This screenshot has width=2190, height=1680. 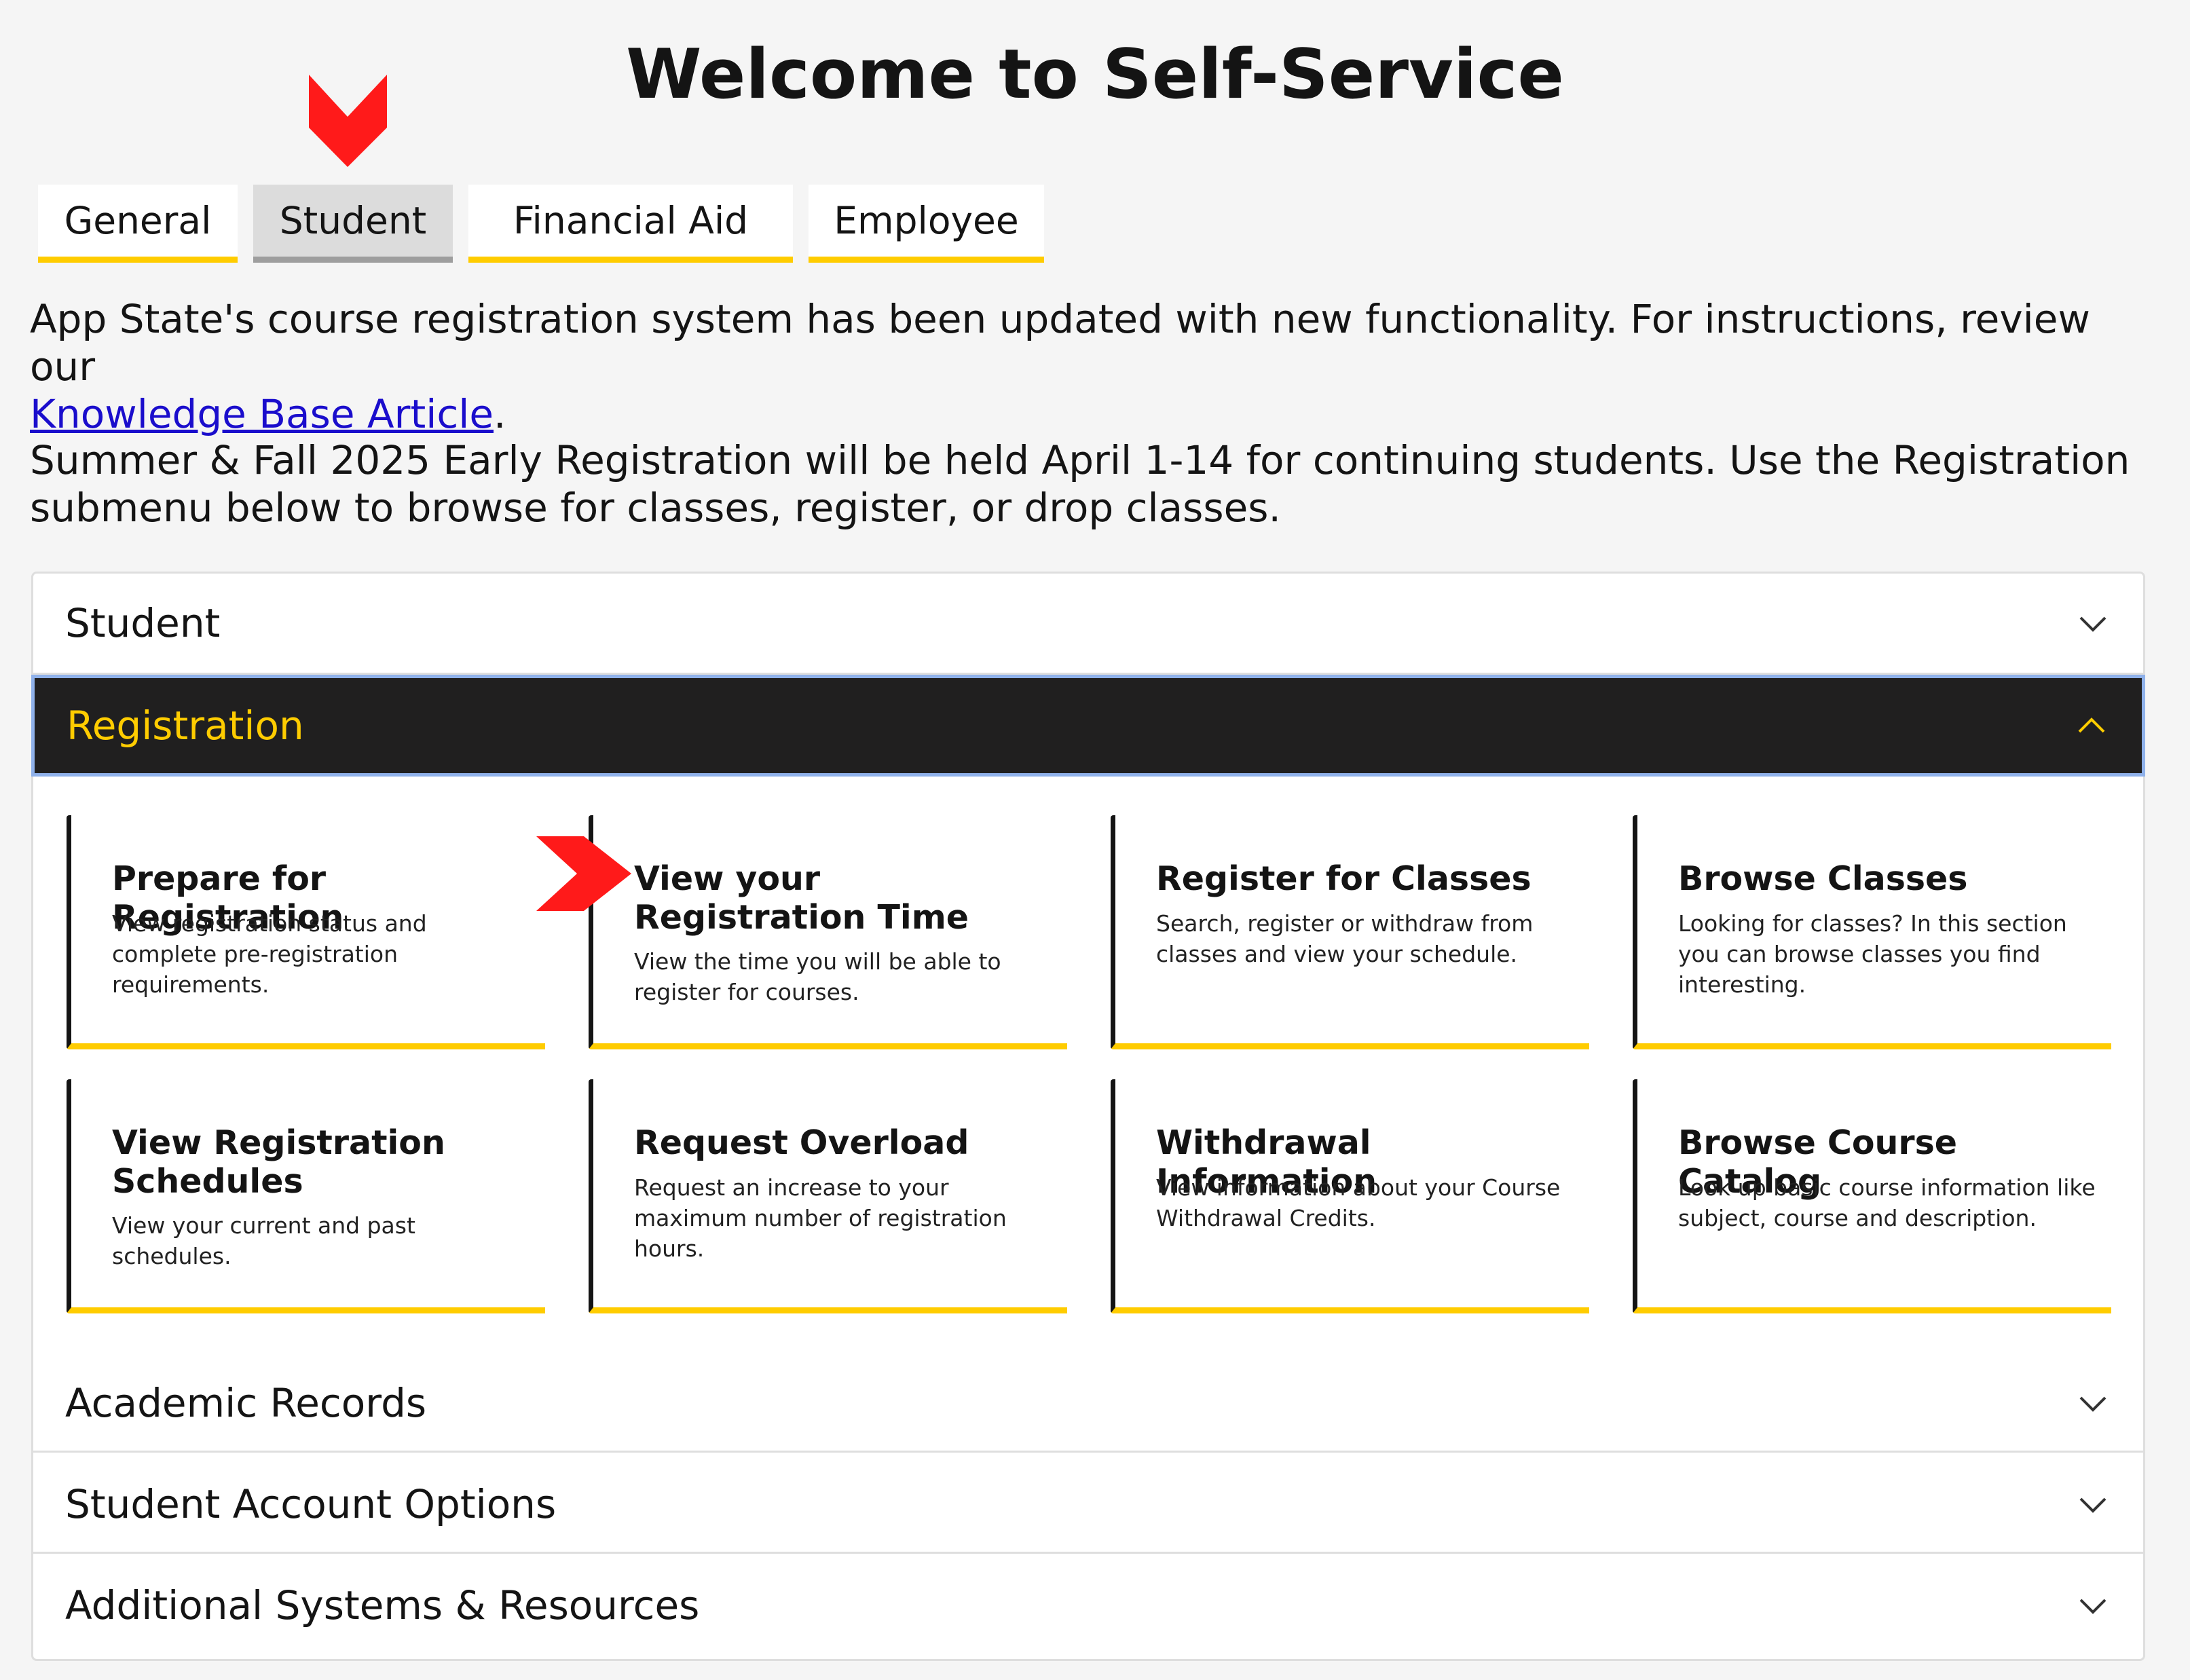 What do you see at coordinates (1088, 1403) in the screenshot?
I see `accordion-section-academic-records: Academic Records` at bounding box center [1088, 1403].